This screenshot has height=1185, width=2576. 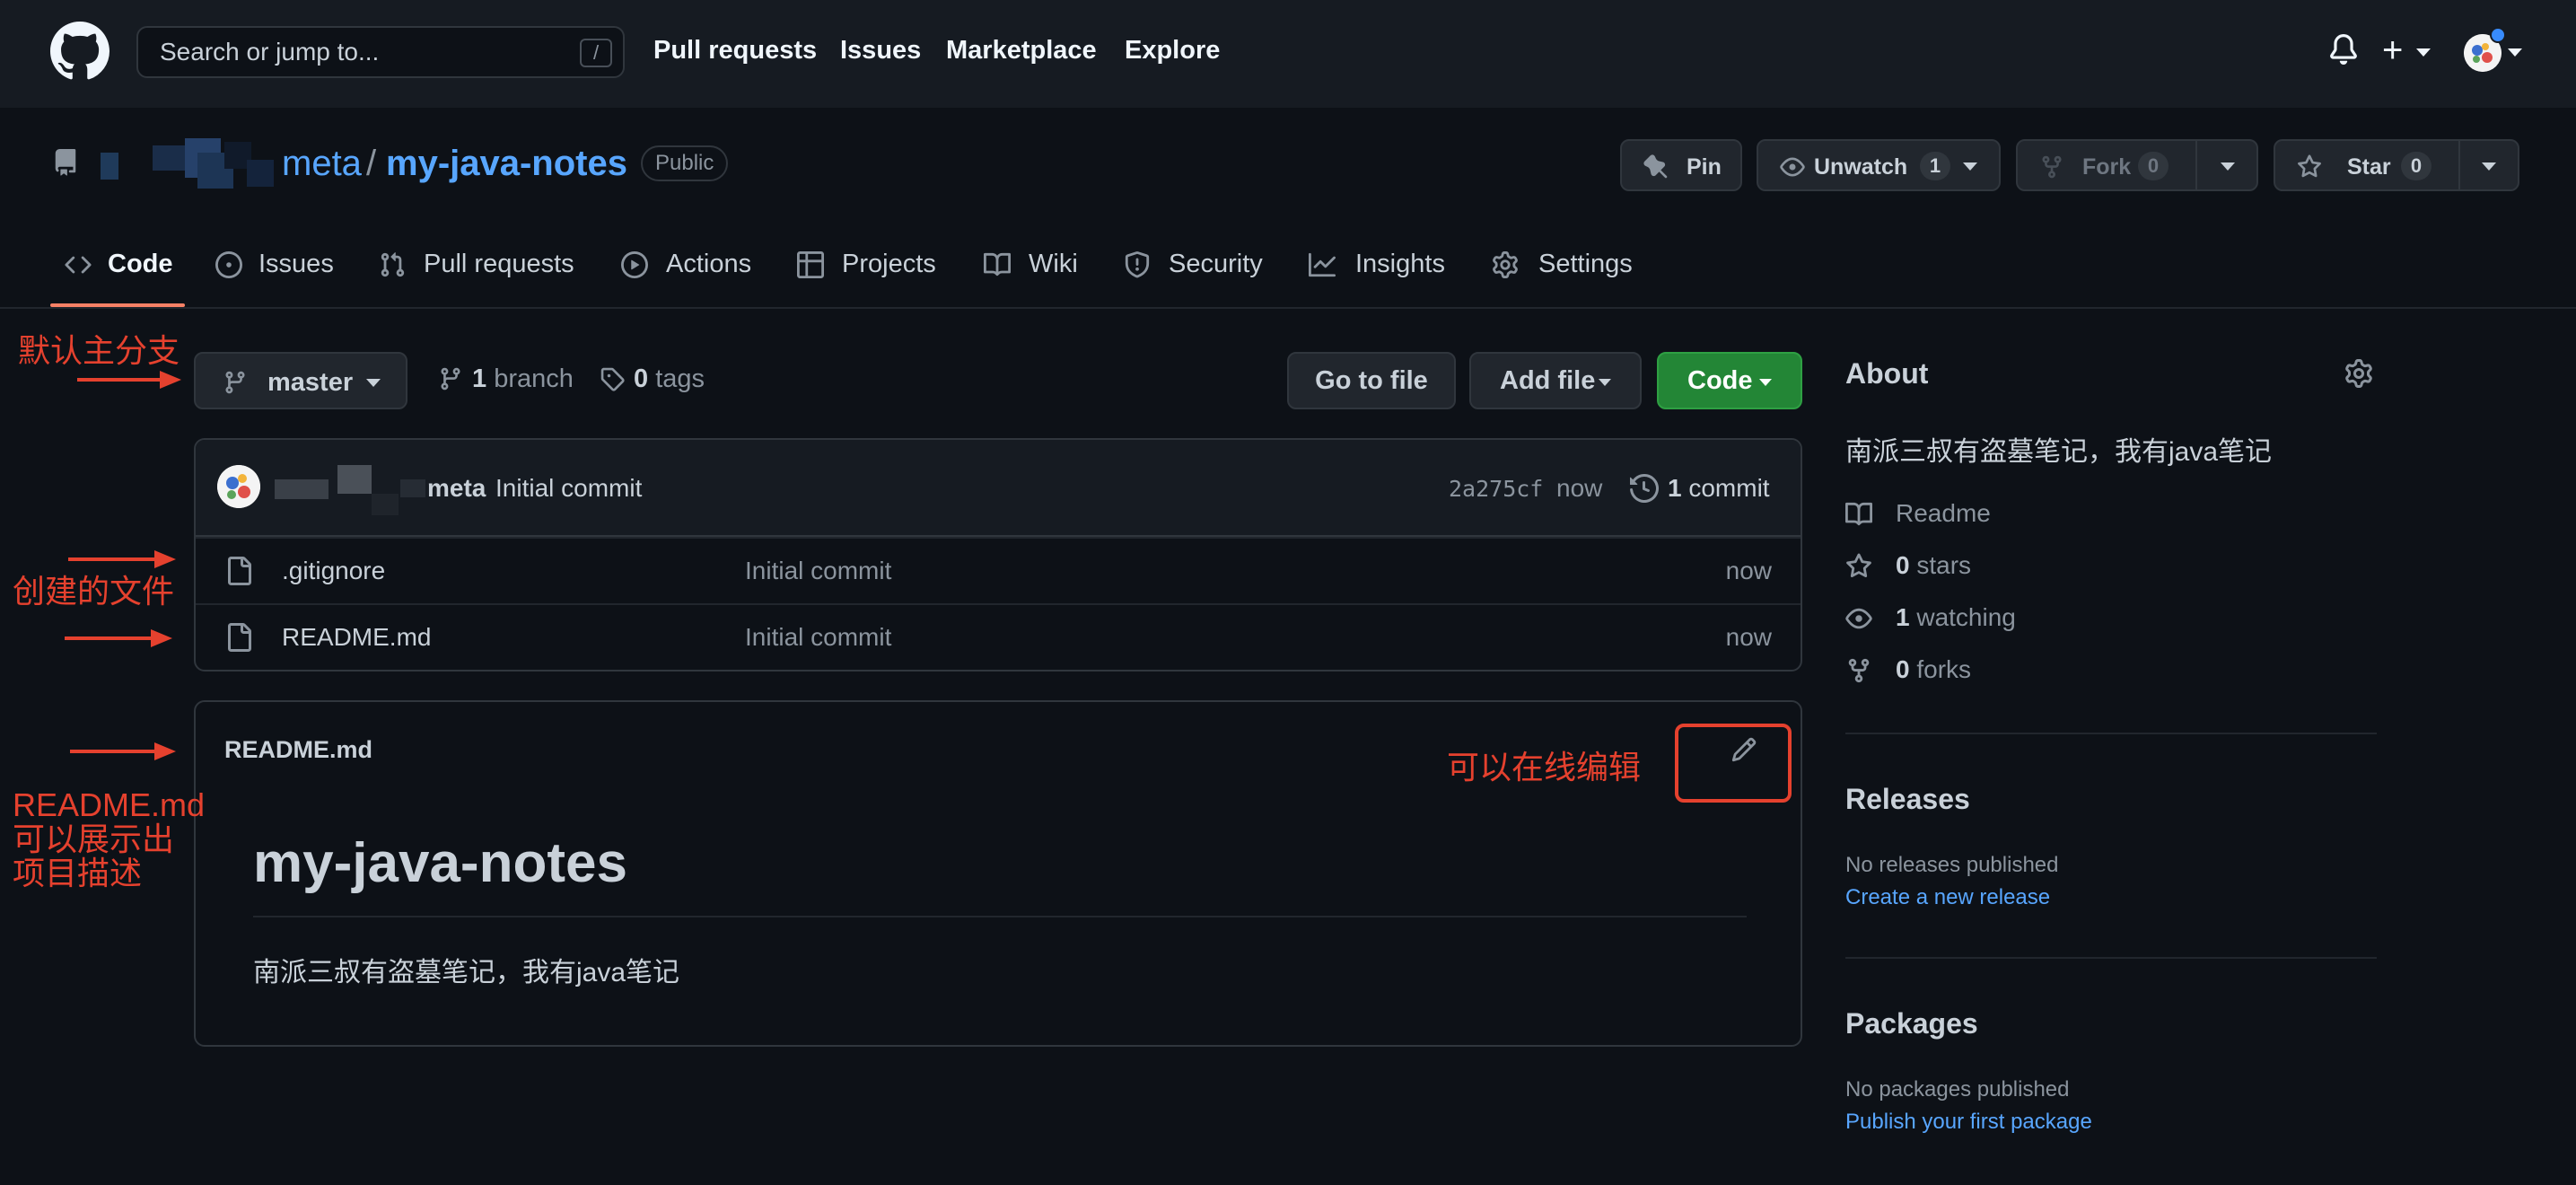 What do you see at coordinates (1911, 1023) in the screenshot?
I see `packages-heading: Packages` at bounding box center [1911, 1023].